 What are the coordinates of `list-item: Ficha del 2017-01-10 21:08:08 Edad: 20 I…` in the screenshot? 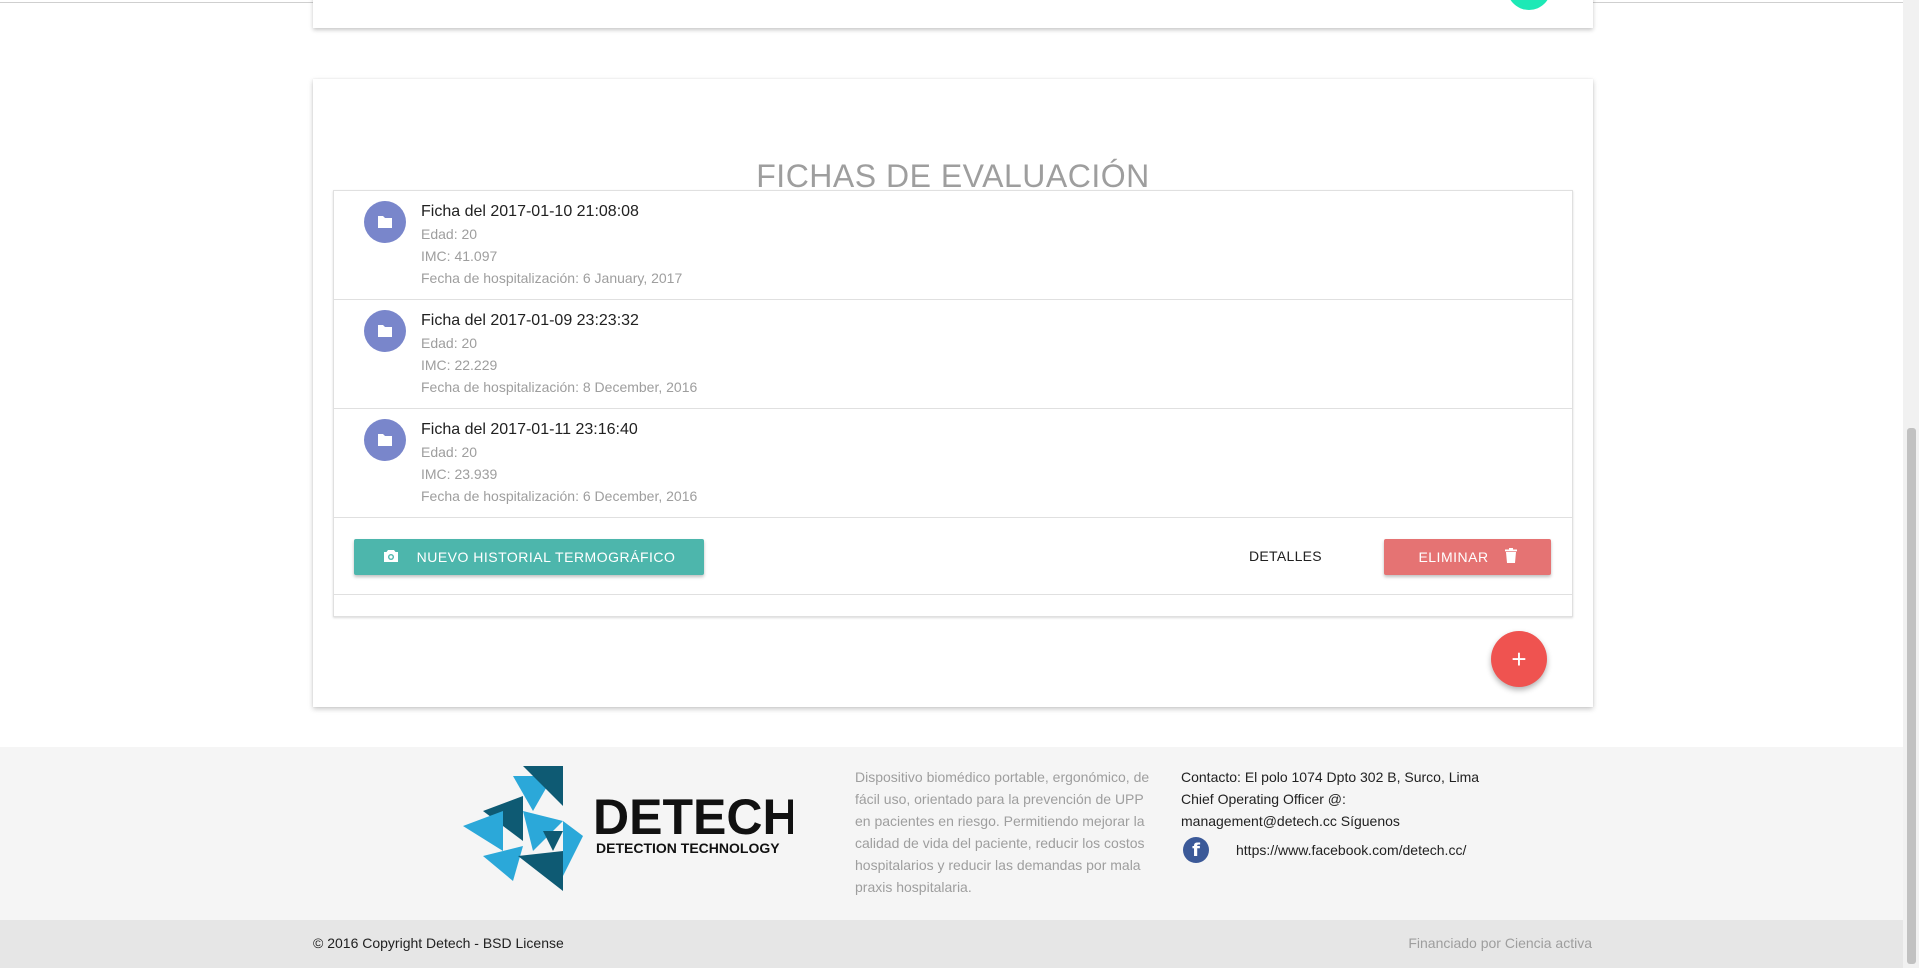 It's located at (953, 245).